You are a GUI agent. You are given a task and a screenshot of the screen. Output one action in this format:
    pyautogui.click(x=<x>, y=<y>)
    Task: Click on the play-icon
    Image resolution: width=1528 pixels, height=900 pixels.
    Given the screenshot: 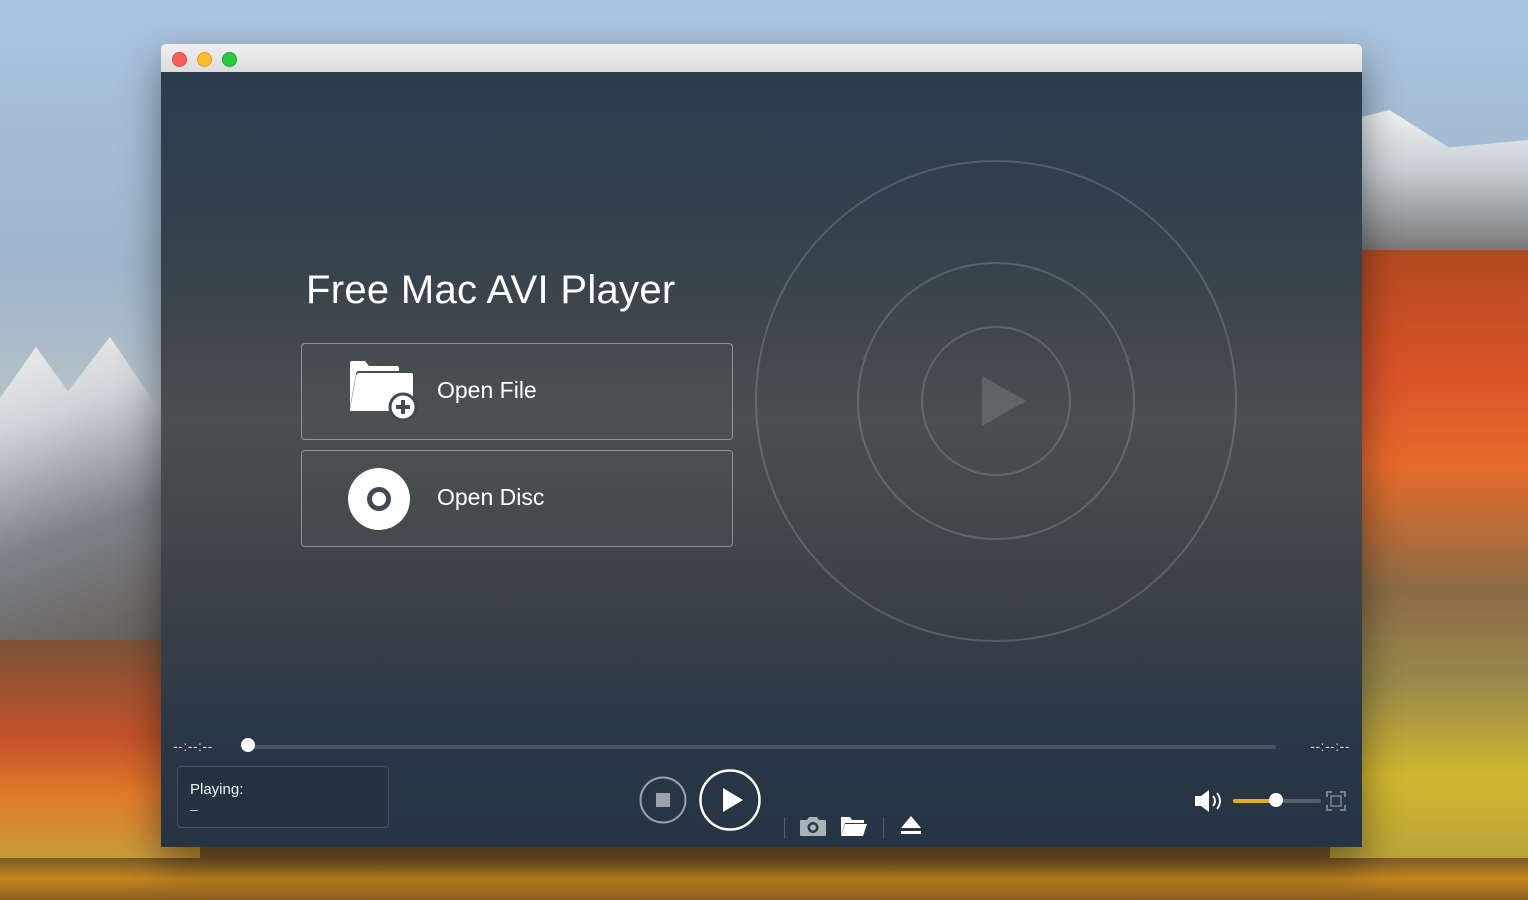 What is the action you would take?
    pyautogui.click(x=730, y=800)
    